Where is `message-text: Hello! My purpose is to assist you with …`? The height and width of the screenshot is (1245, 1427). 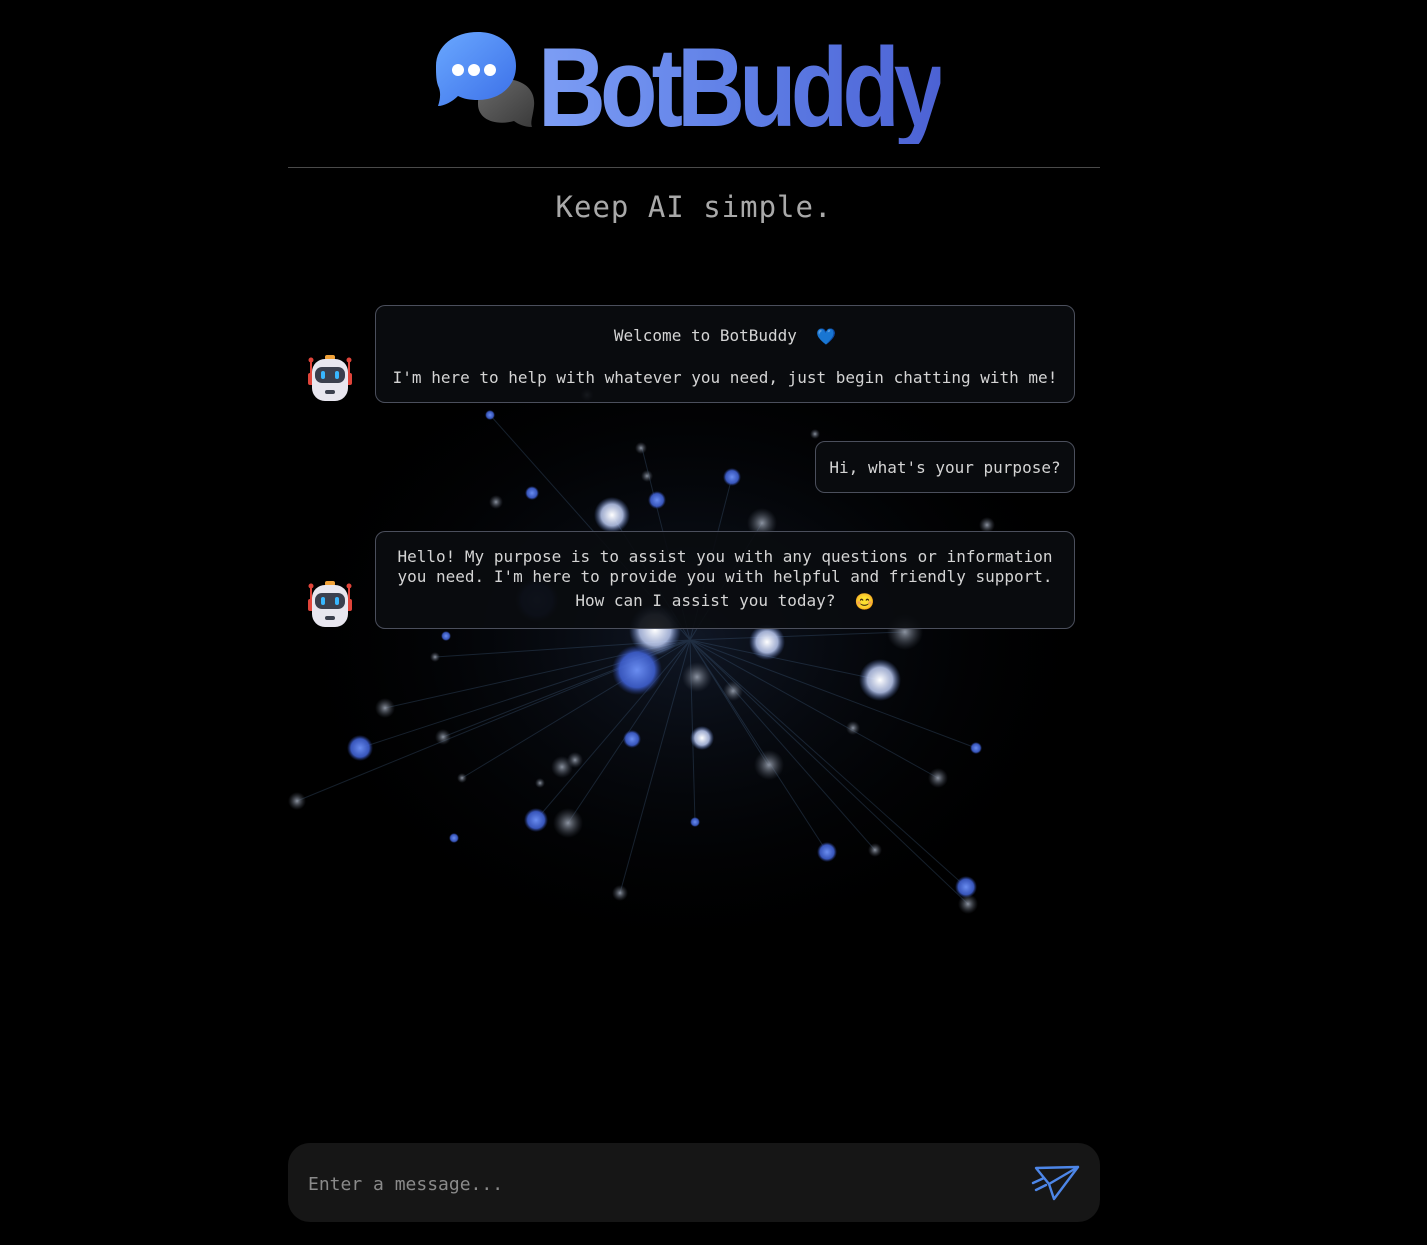
message-text: Hello! My purpose is to assist you with … is located at coordinates (725, 556).